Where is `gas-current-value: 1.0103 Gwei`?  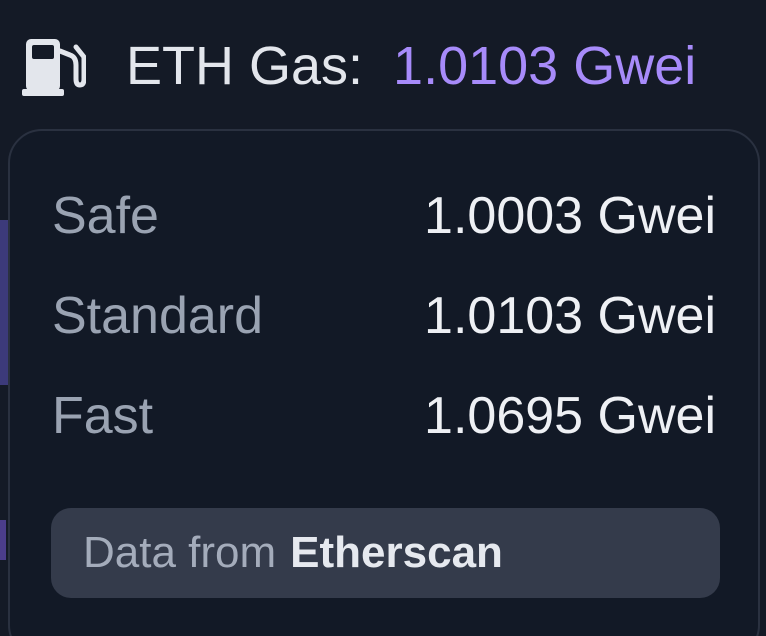
gas-current-value: 1.0103 Gwei is located at coordinates (545, 66).